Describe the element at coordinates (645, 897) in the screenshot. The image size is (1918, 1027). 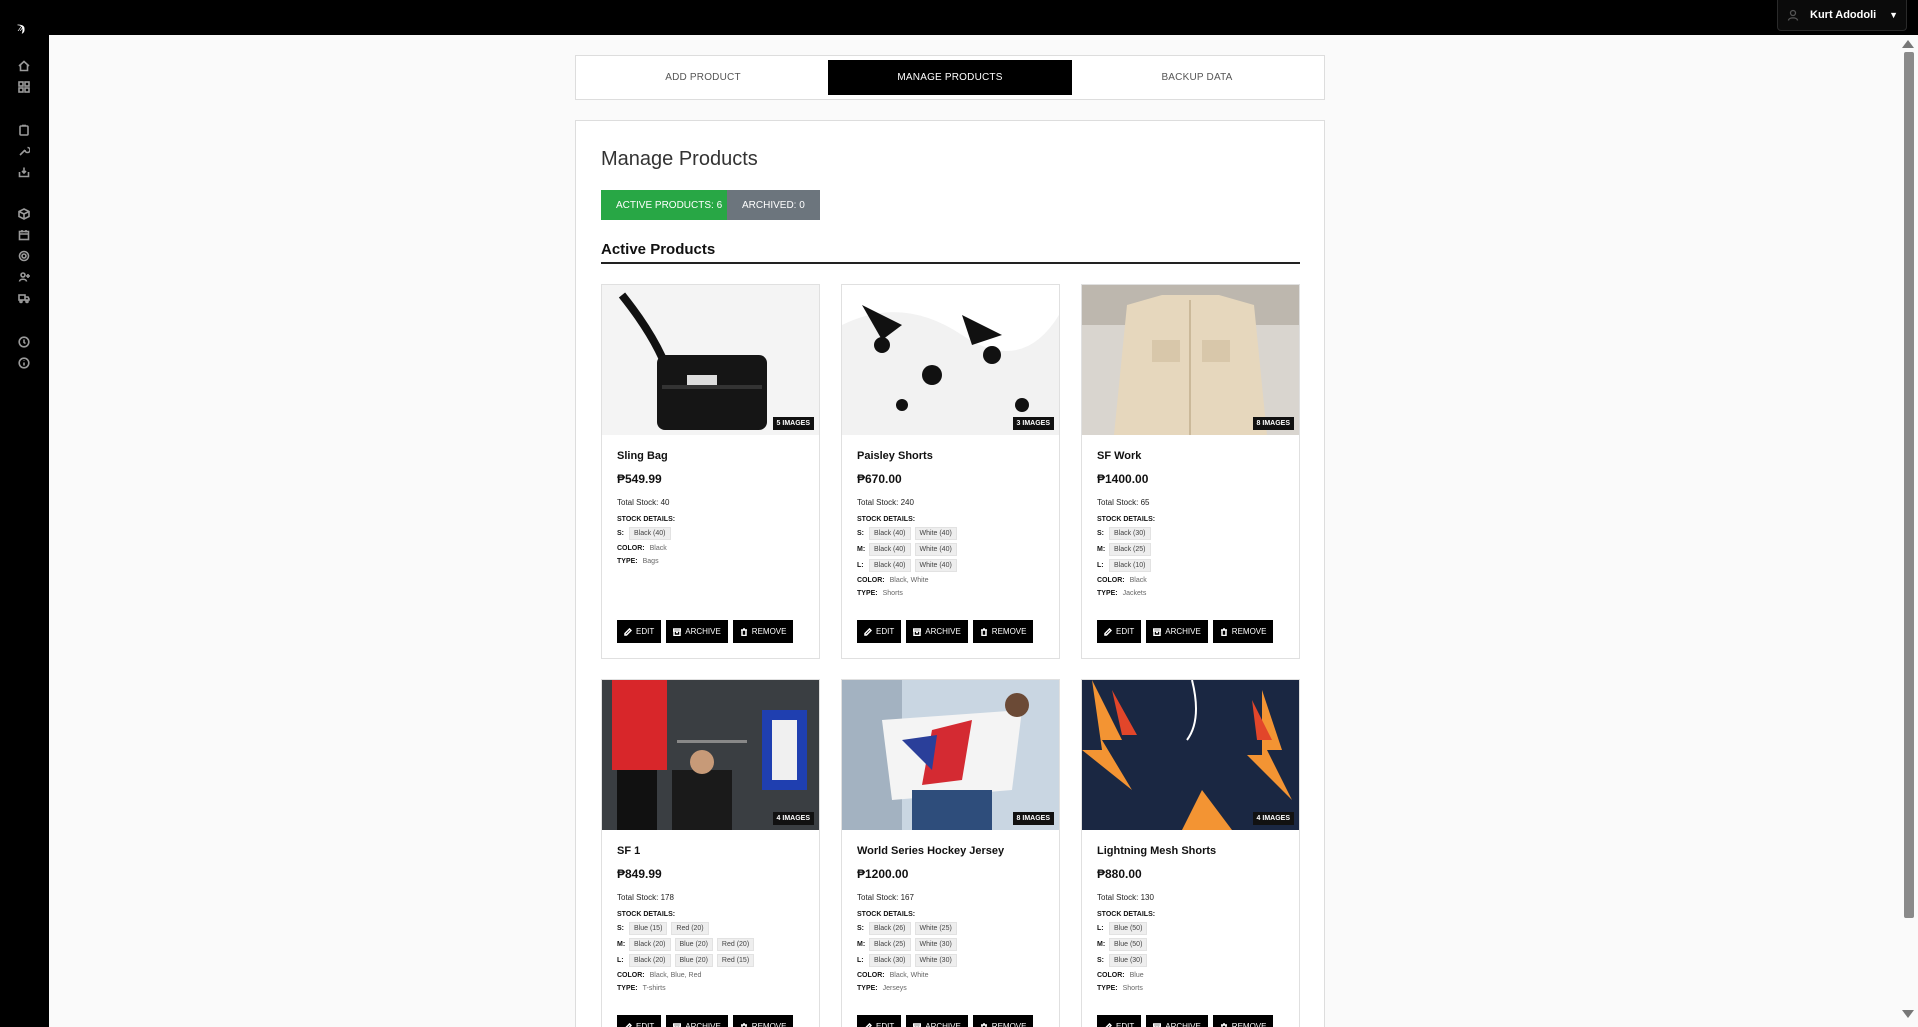
I see `total-stock: Total Stock: 178` at that location.